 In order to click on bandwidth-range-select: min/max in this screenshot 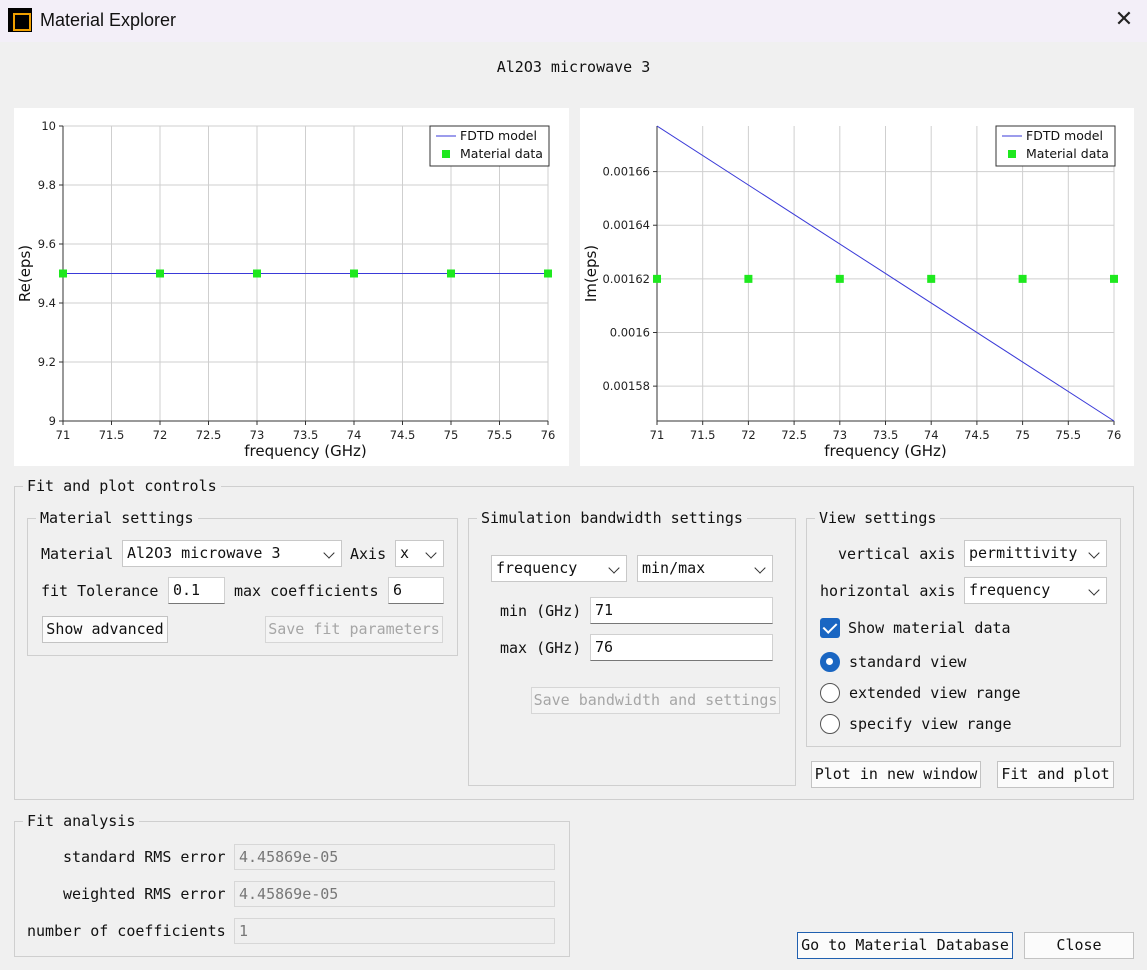, I will do `click(705, 568)`.